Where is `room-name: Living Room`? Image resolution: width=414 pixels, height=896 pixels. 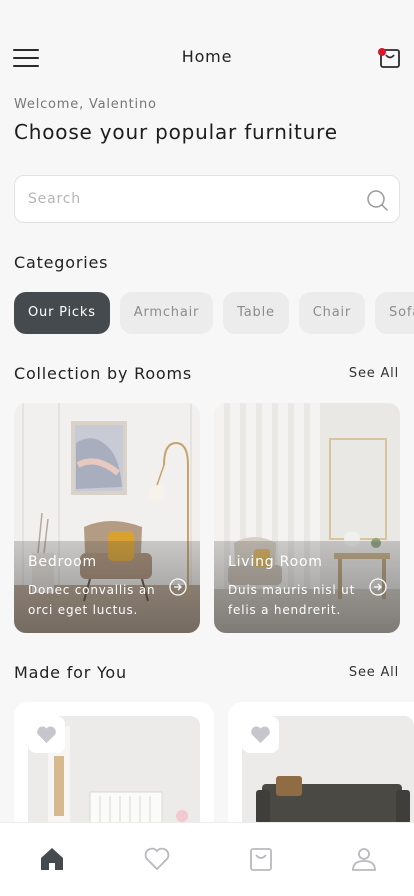 room-name: Living Room is located at coordinates (275, 562).